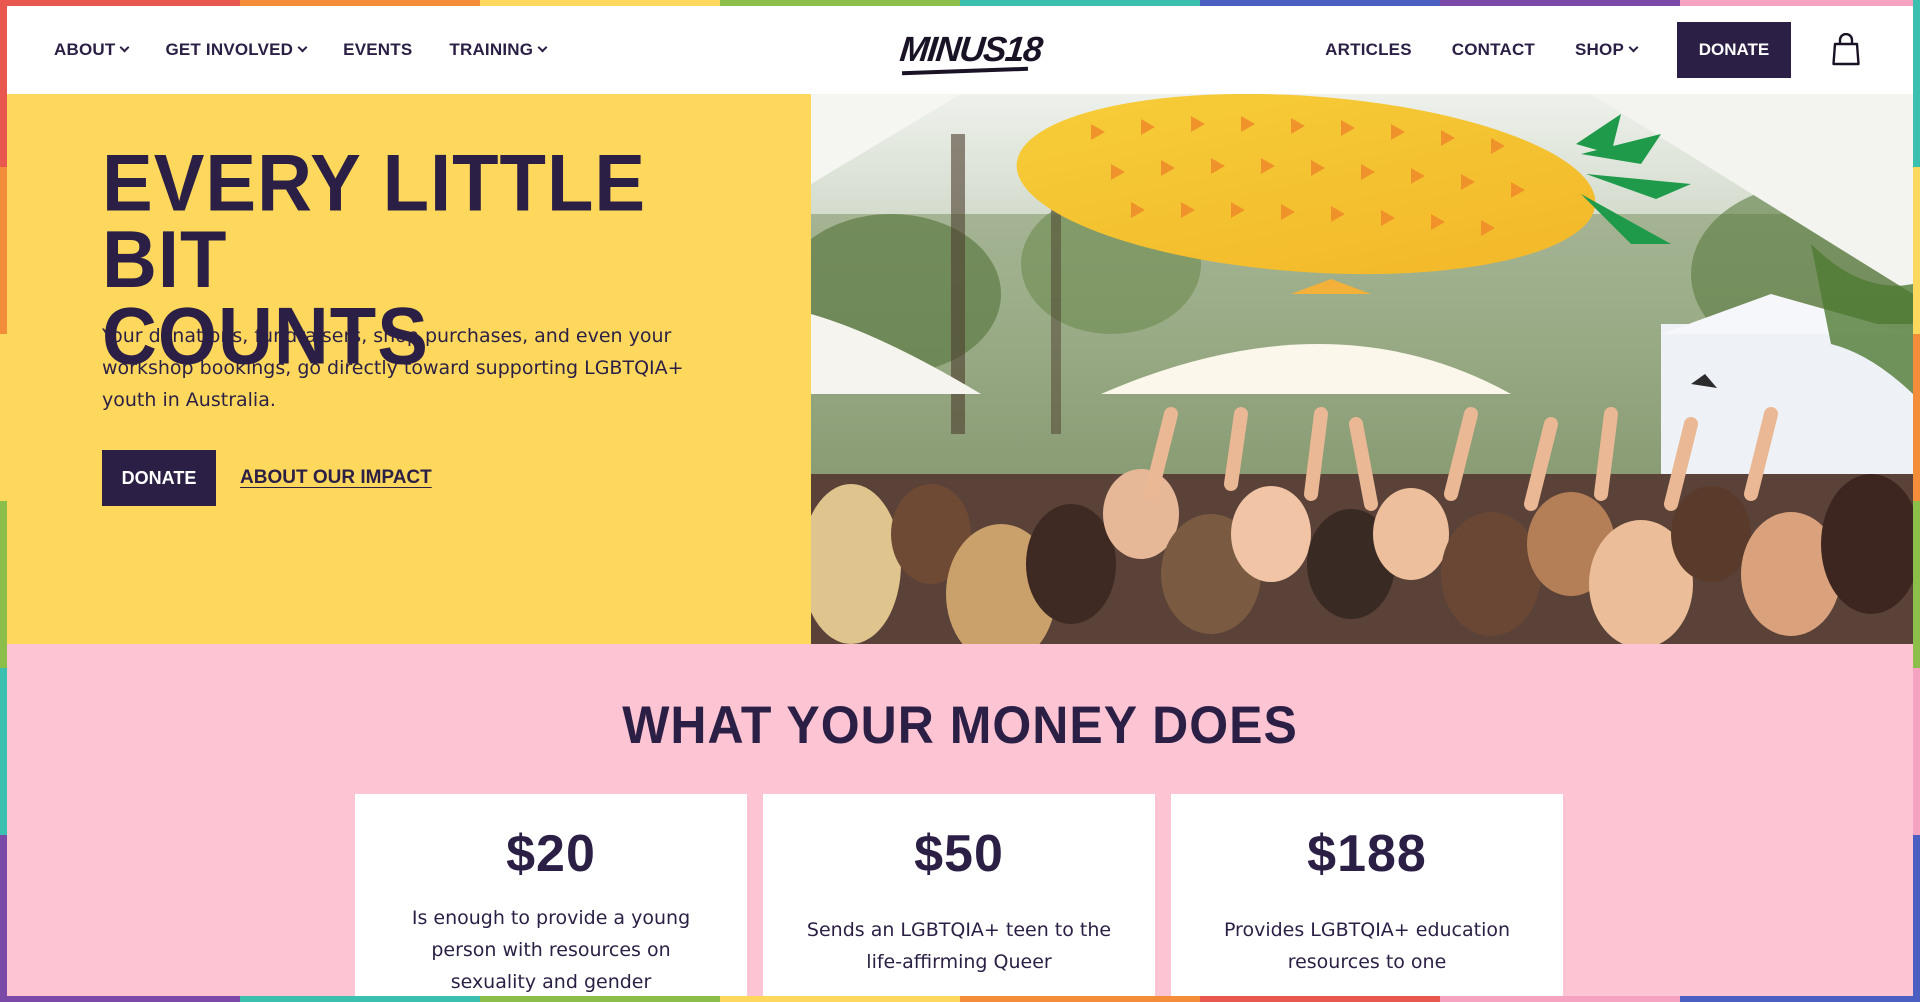 This screenshot has width=1920, height=1002. What do you see at coordinates (1599, 49) in the screenshot?
I see `nav-item-label: SHOP` at bounding box center [1599, 49].